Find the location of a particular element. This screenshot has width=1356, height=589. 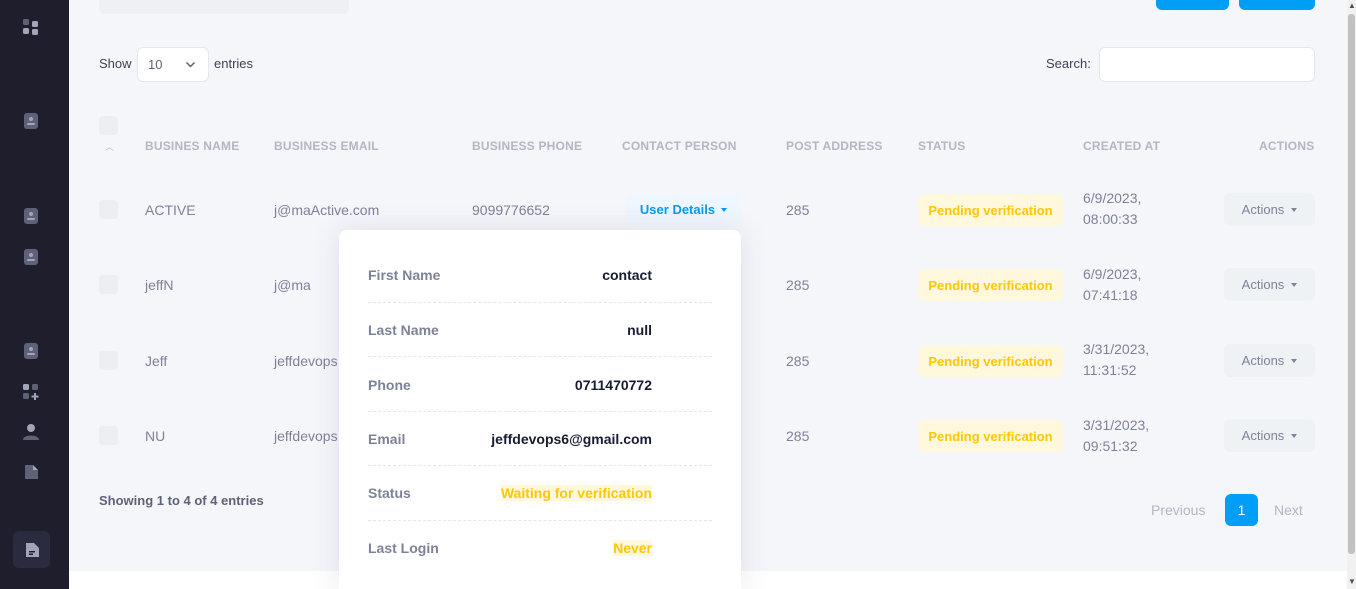

showing-info: Showing 1 to 4 of 4 entries is located at coordinates (181, 500).